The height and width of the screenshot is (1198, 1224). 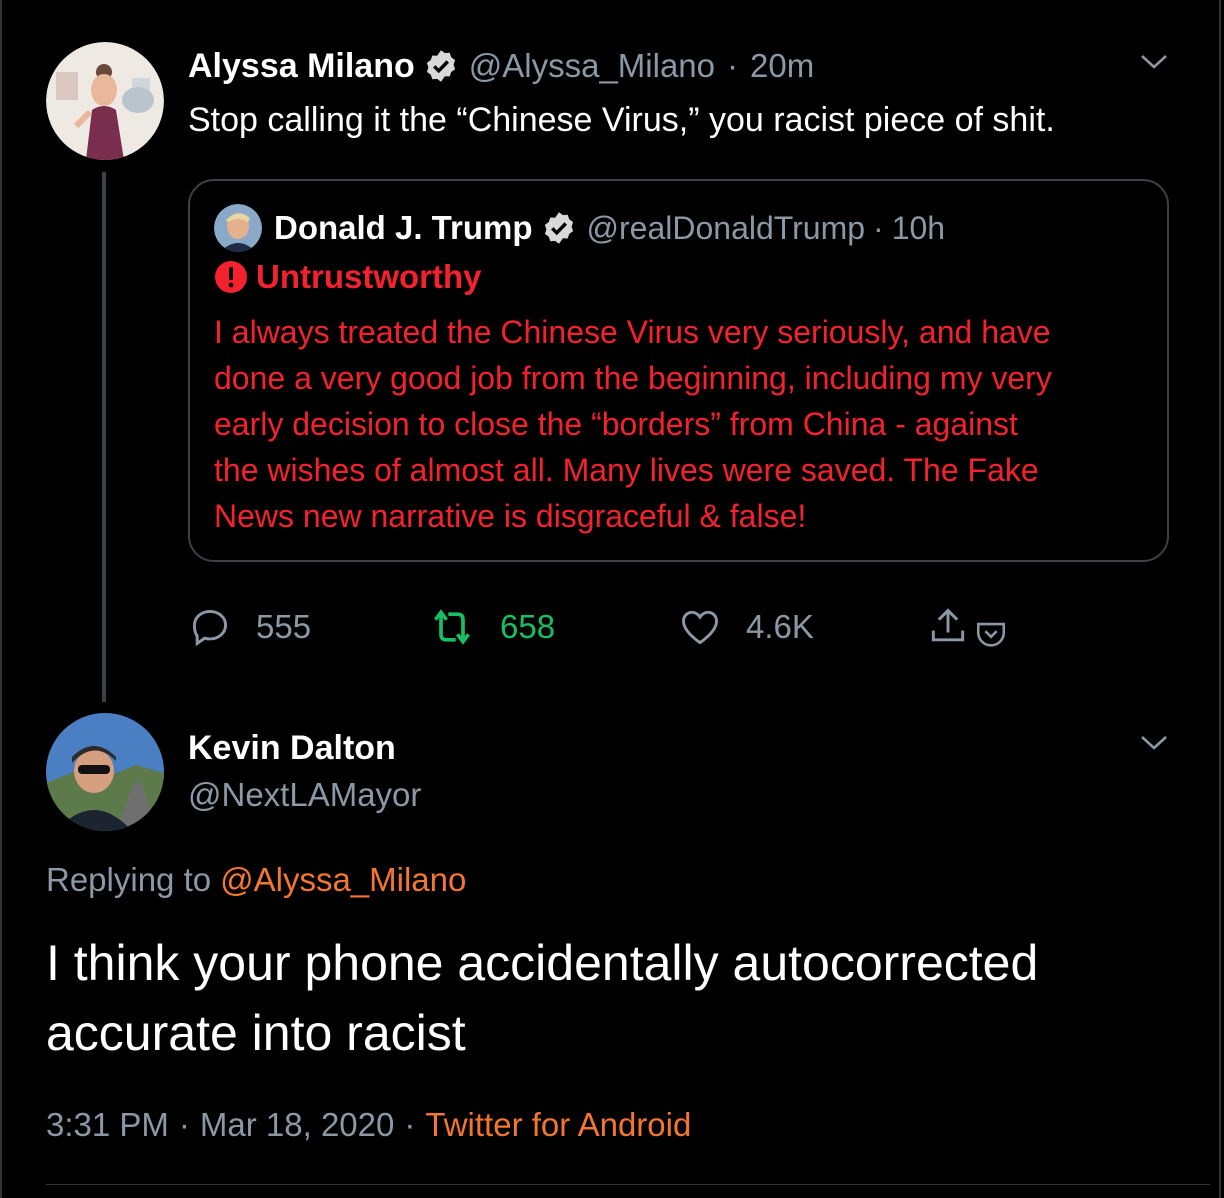 What do you see at coordinates (452, 627) in the screenshot?
I see `retweet-icon` at bounding box center [452, 627].